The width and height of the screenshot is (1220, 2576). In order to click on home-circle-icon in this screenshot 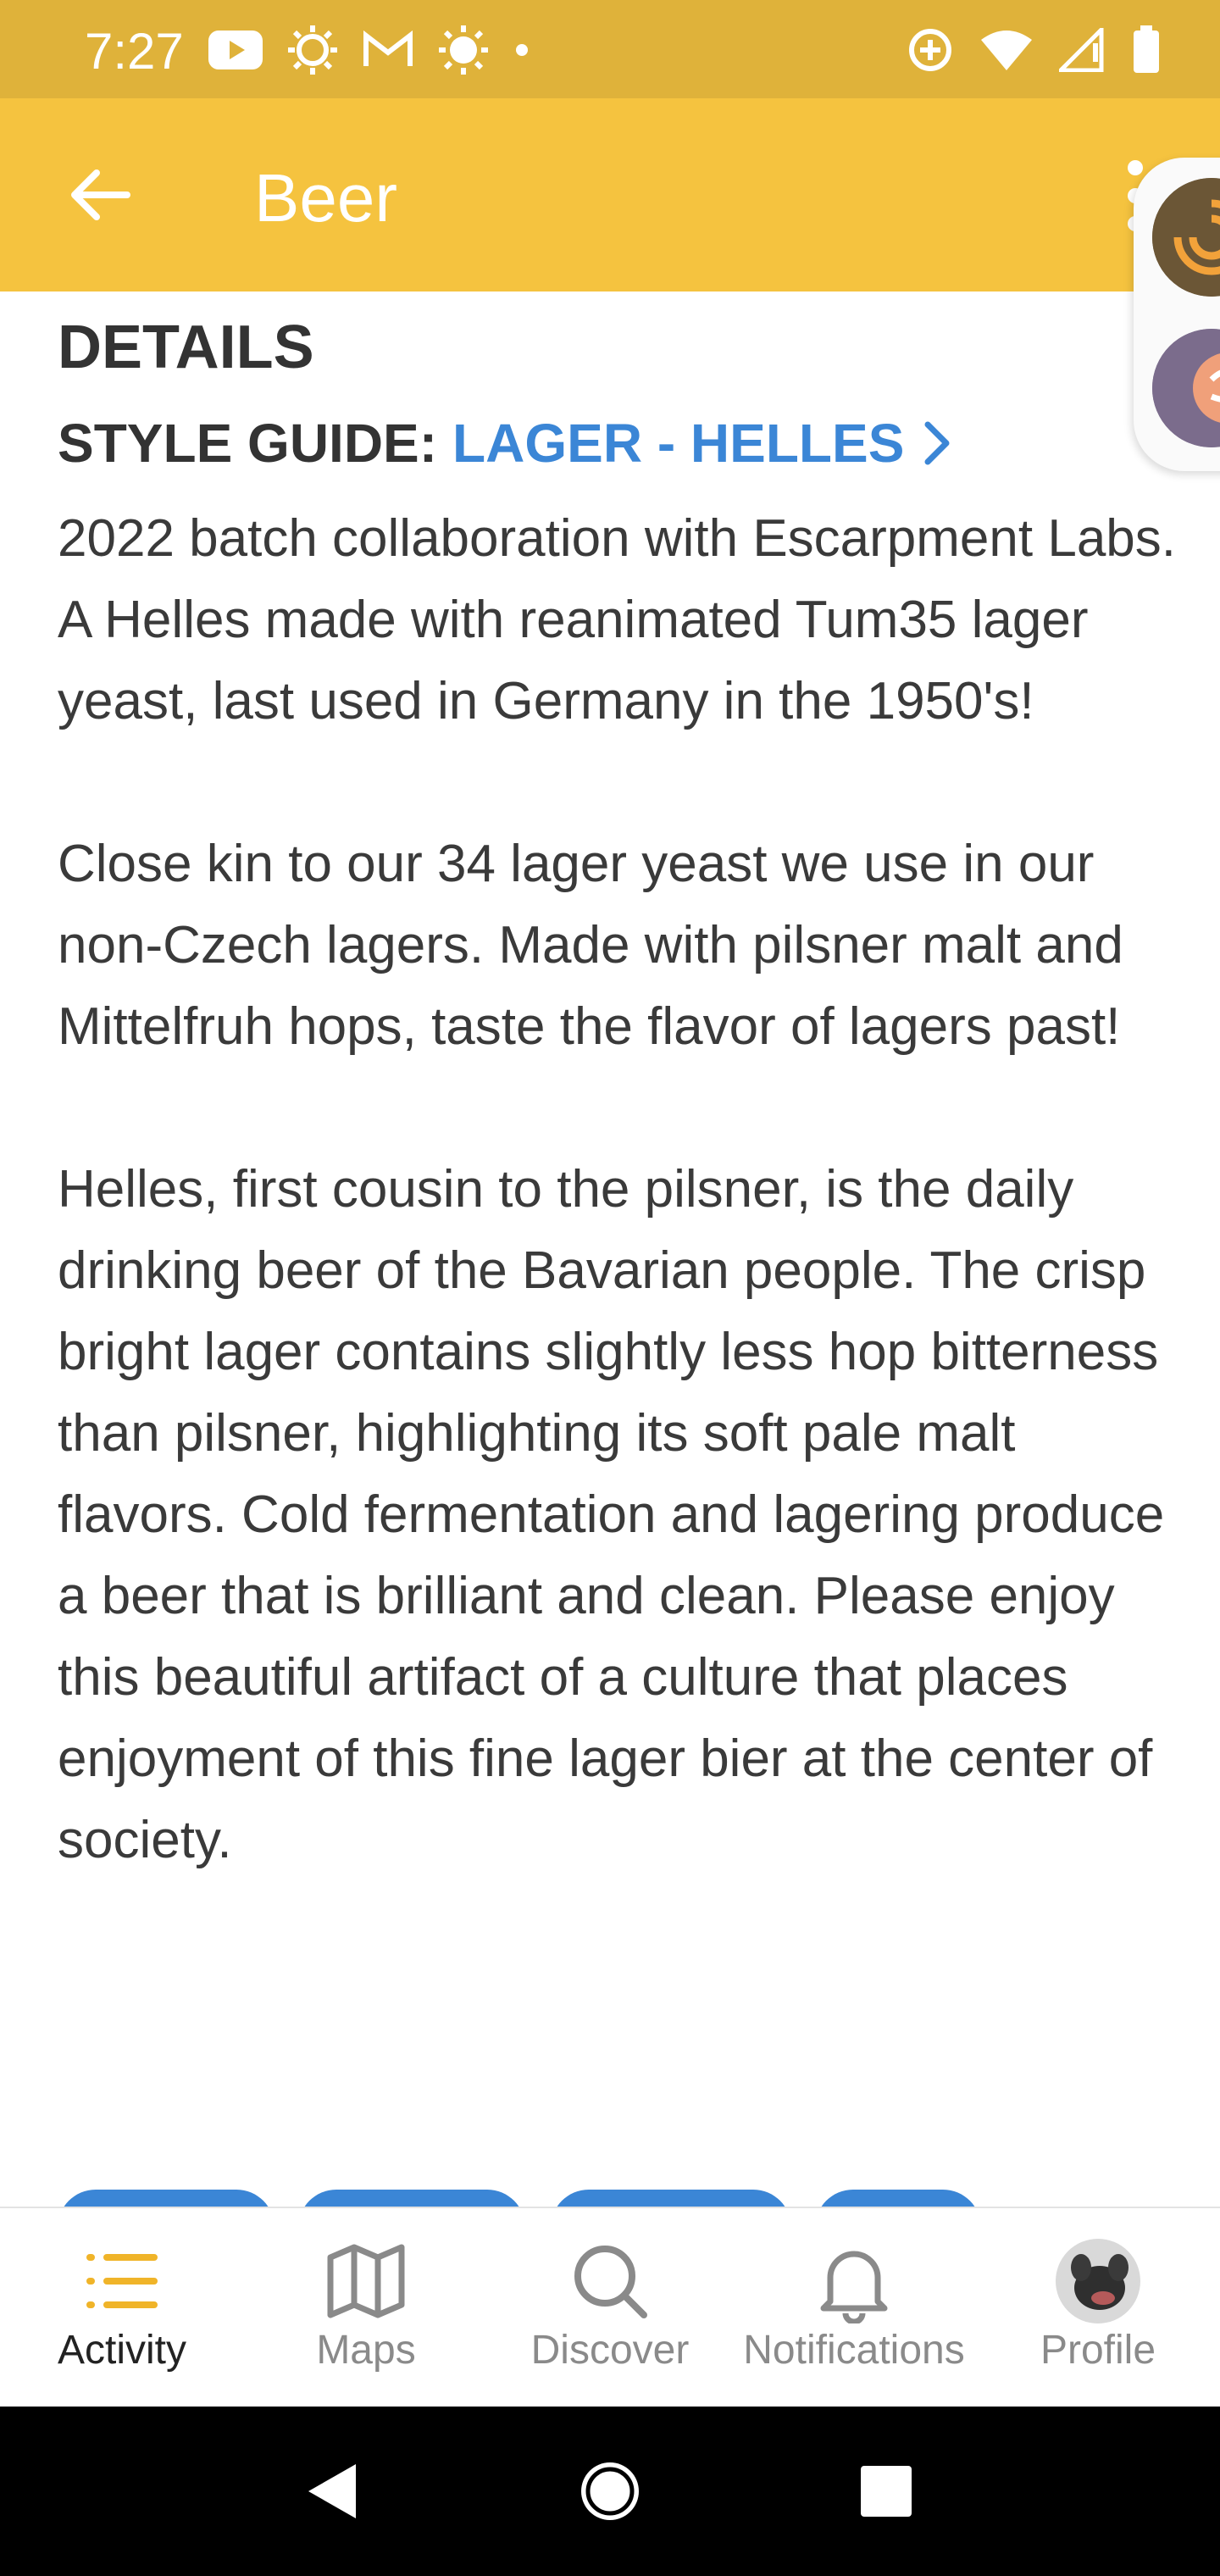, I will do `click(610, 2491)`.